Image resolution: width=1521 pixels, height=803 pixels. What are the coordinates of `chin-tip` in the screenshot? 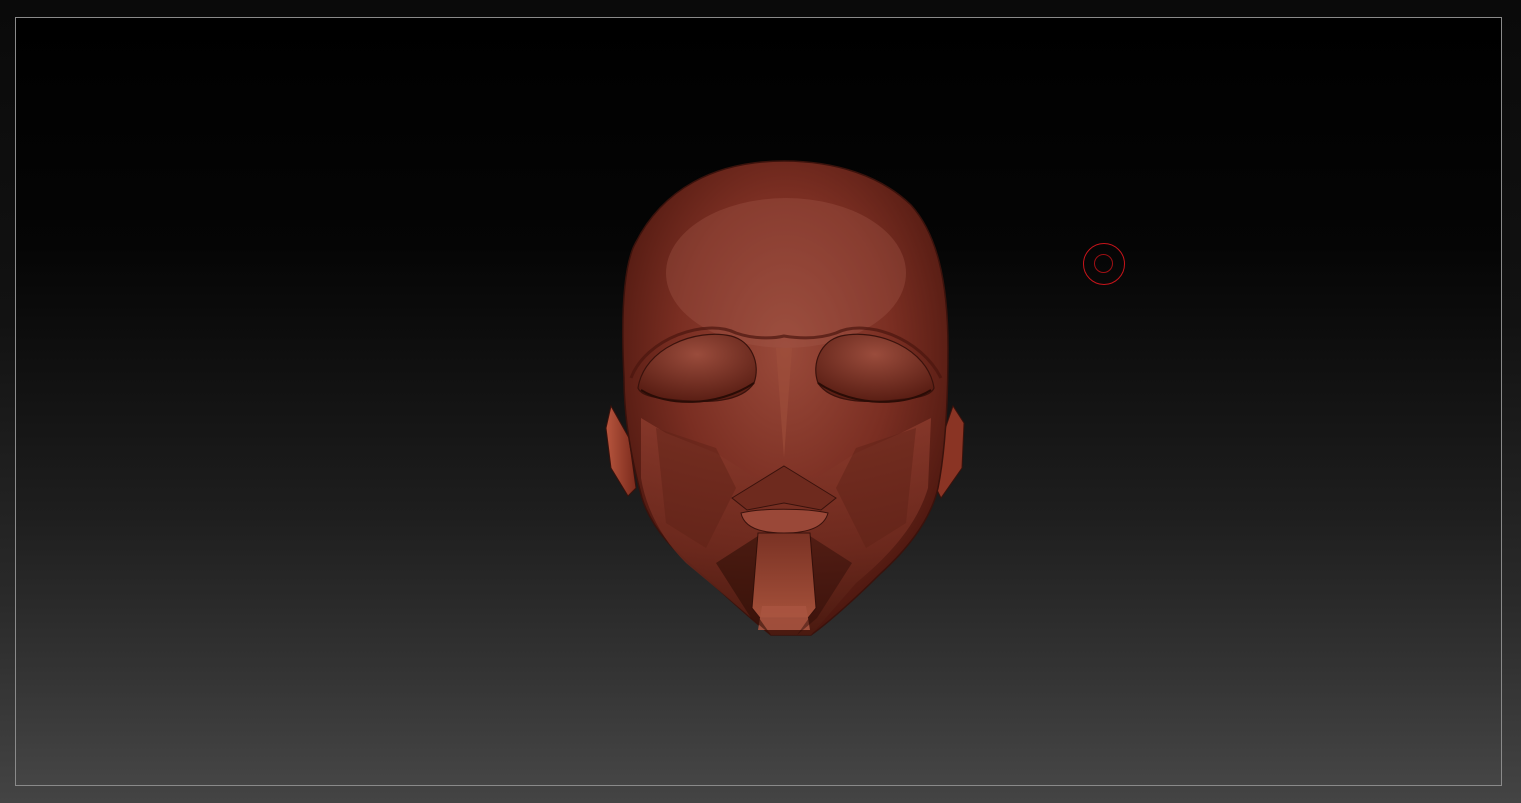 It's located at (784, 618).